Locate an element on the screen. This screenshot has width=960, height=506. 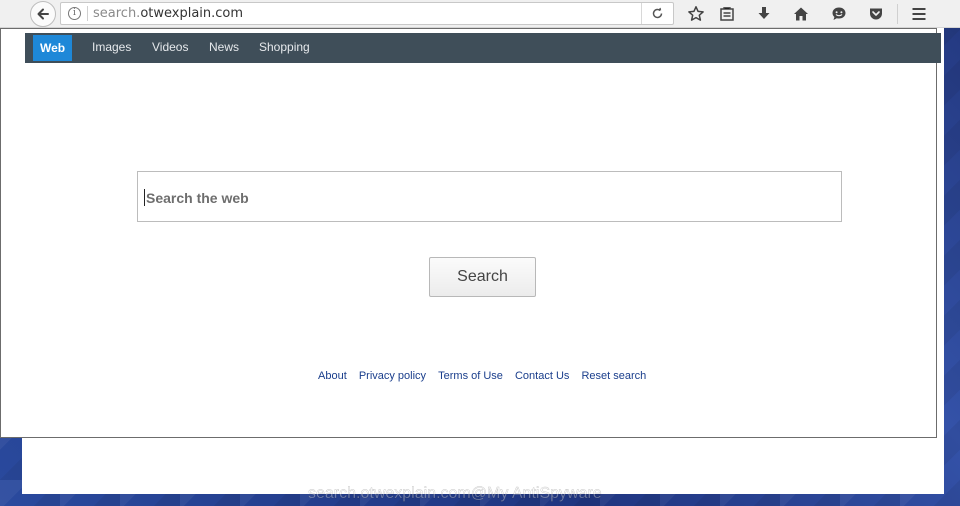
home-button is located at coordinates (801, 14).